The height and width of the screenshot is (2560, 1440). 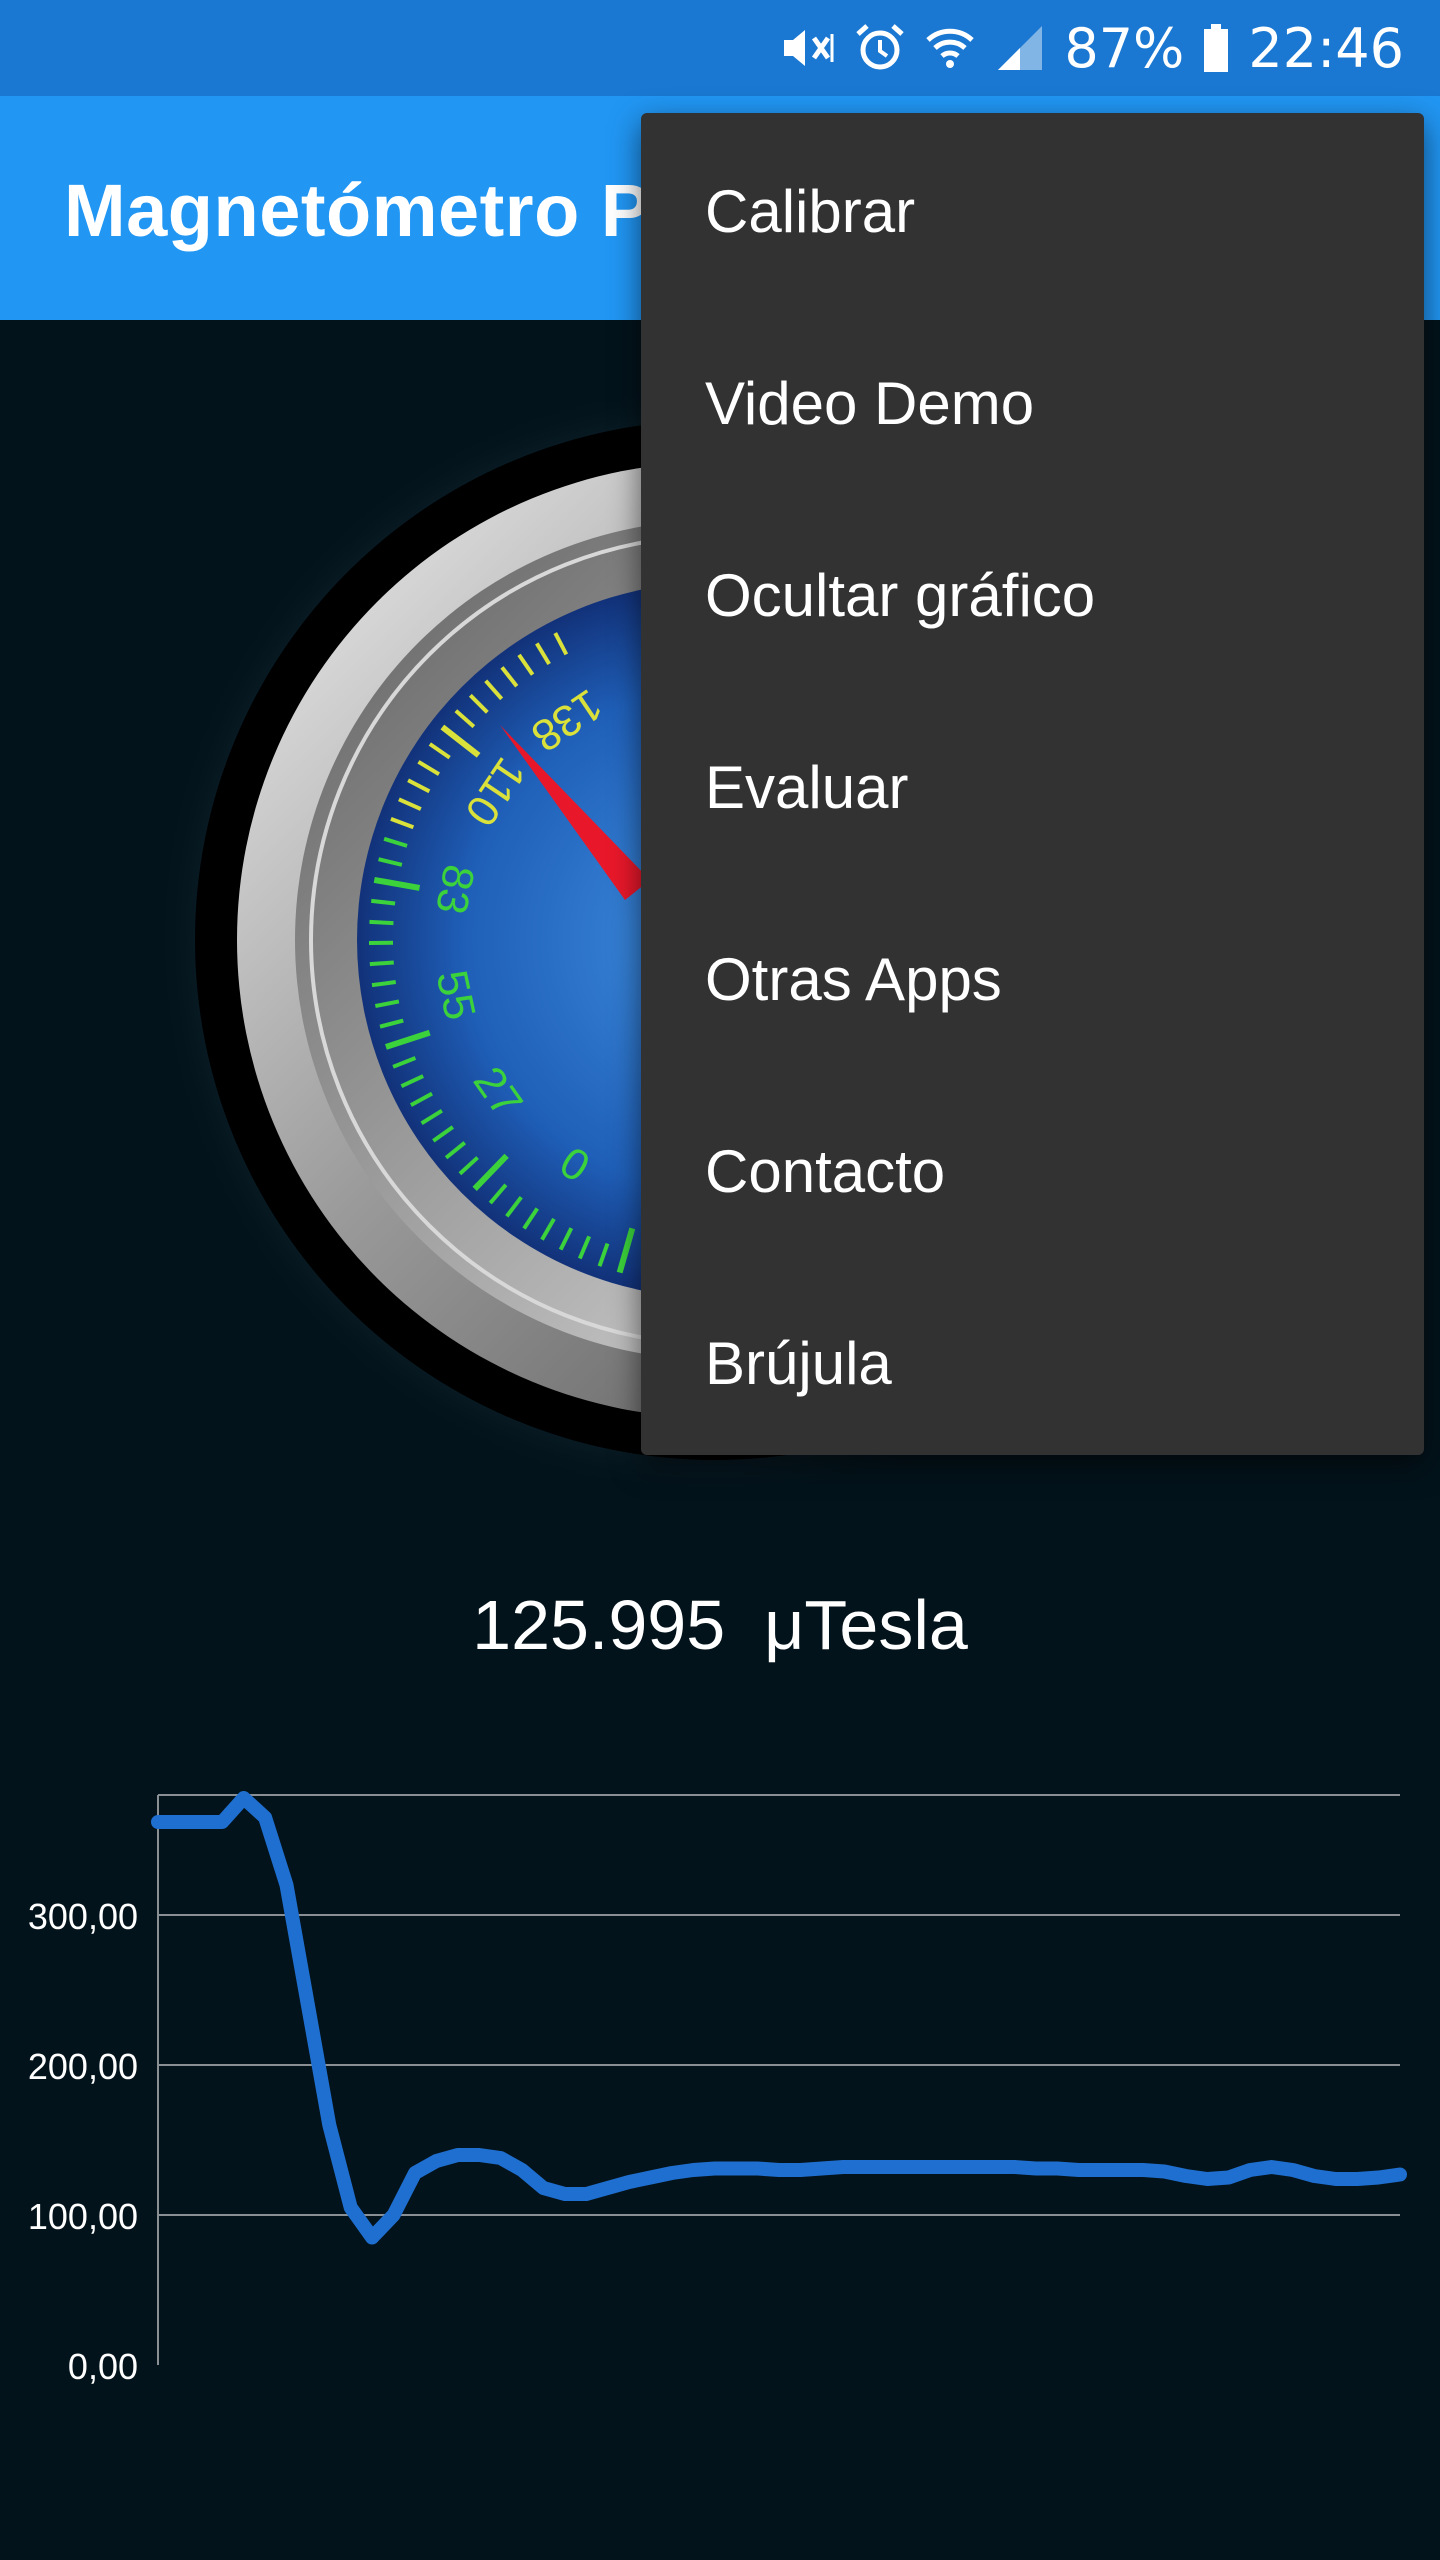 What do you see at coordinates (103, 2366) in the screenshot?
I see `chart-y-tick-label: 0,00` at bounding box center [103, 2366].